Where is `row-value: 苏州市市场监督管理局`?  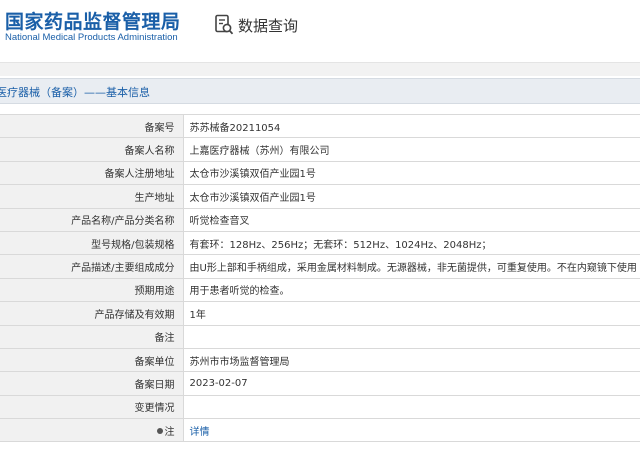 row-value: 苏州市市场监督管理局 is located at coordinates (411, 360).